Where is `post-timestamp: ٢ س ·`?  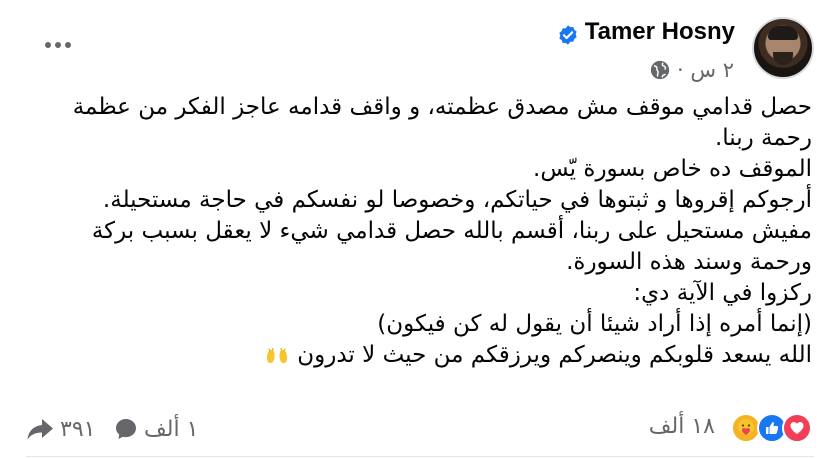
post-timestamp: ٢ س · is located at coordinates (705, 70).